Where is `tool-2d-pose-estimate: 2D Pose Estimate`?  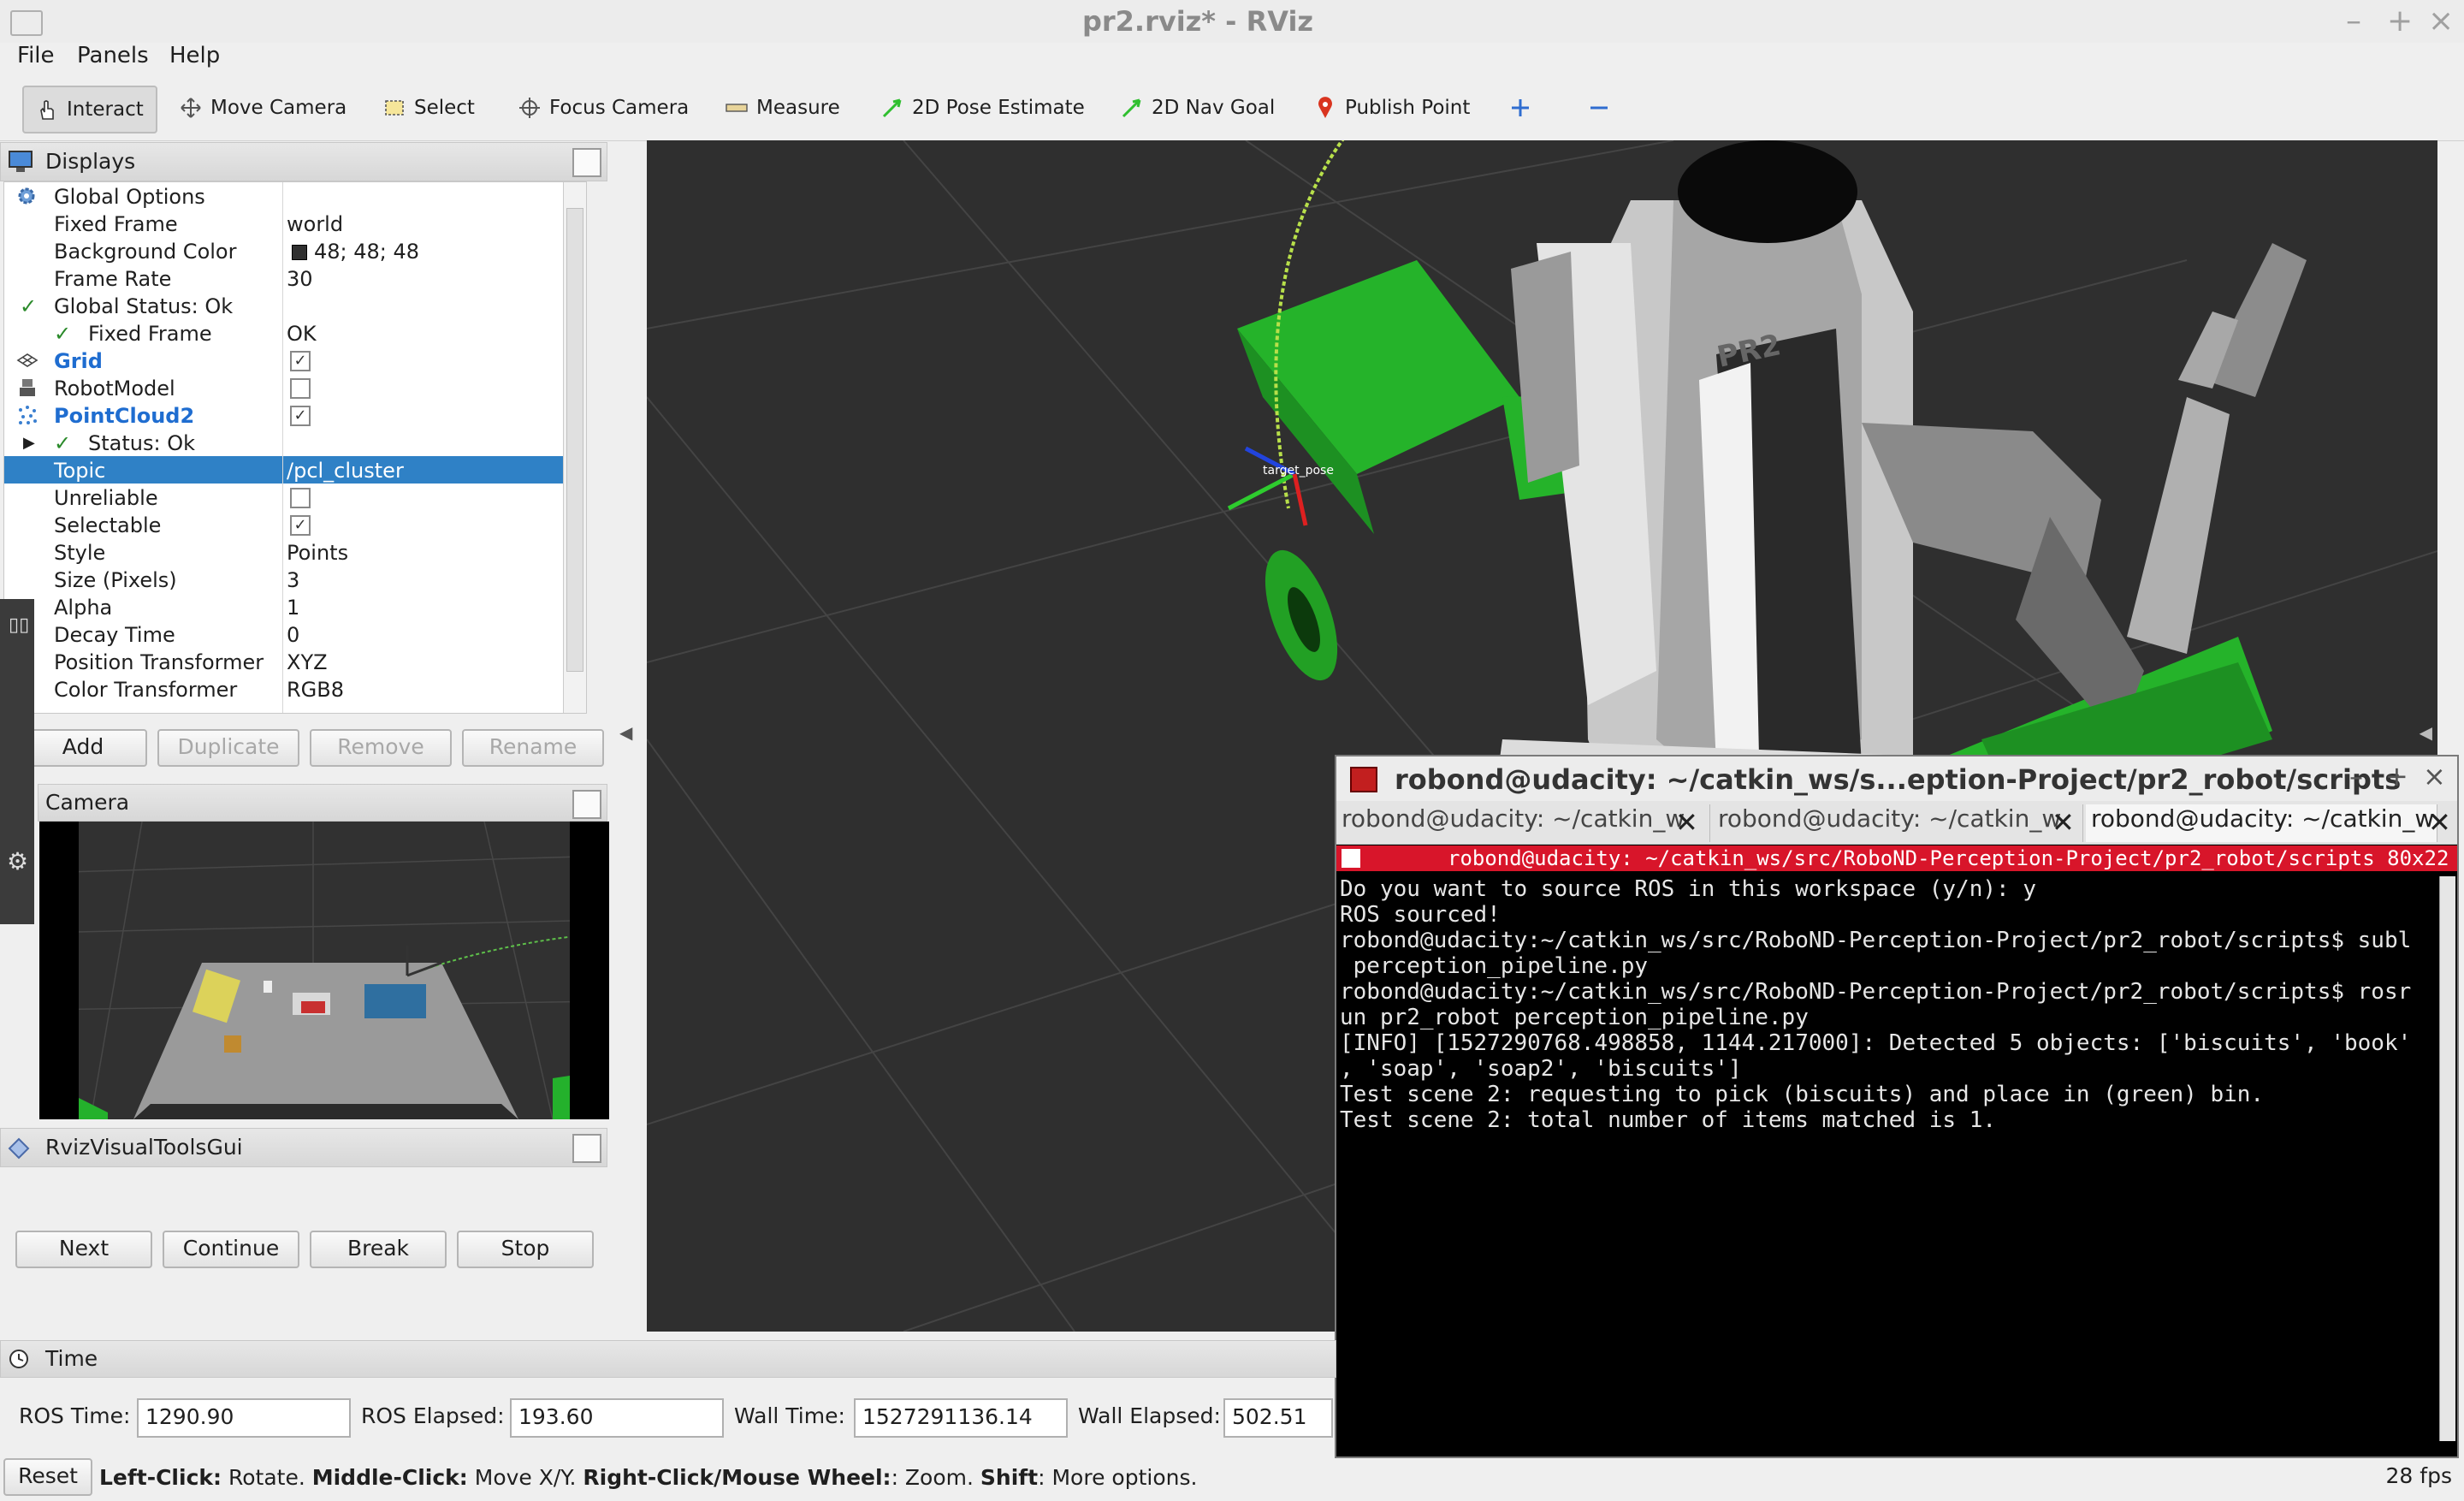 tool-2d-pose-estimate: 2D Pose Estimate is located at coordinates (983, 108).